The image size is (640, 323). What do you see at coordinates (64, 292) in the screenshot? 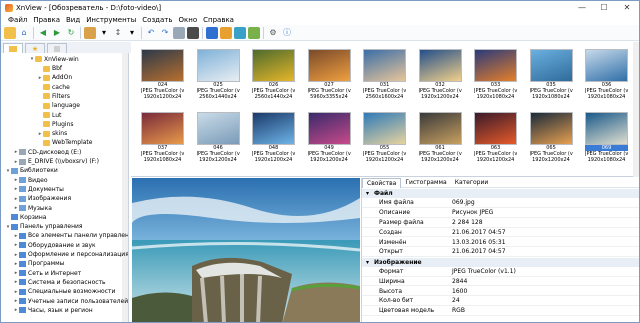
I see `tree-item: ▸ Специальные возможности` at bounding box center [64, 292].